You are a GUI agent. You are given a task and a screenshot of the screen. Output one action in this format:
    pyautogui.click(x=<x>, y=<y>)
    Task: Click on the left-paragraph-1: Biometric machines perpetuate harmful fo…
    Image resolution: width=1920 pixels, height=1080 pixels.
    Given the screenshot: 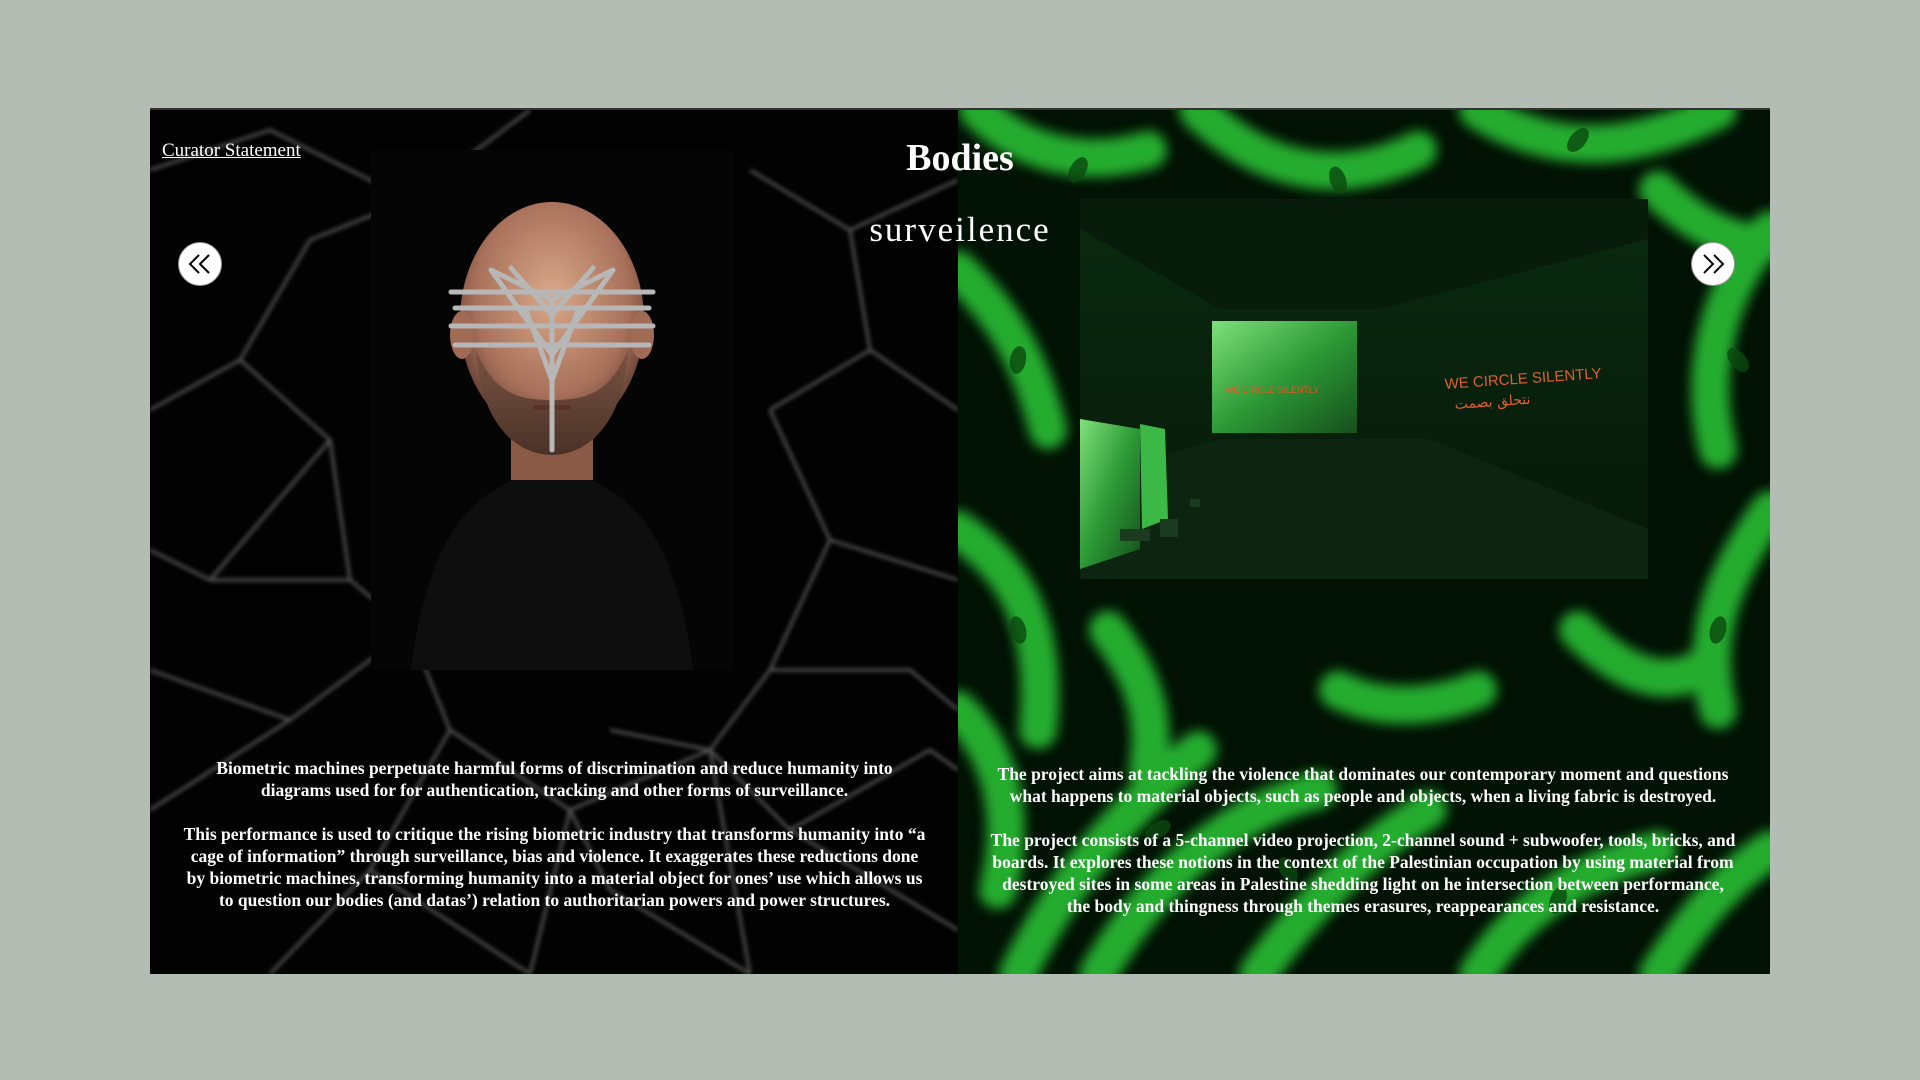 What is the action you would take?
    pyautogui.click(x=554, y=779)
    